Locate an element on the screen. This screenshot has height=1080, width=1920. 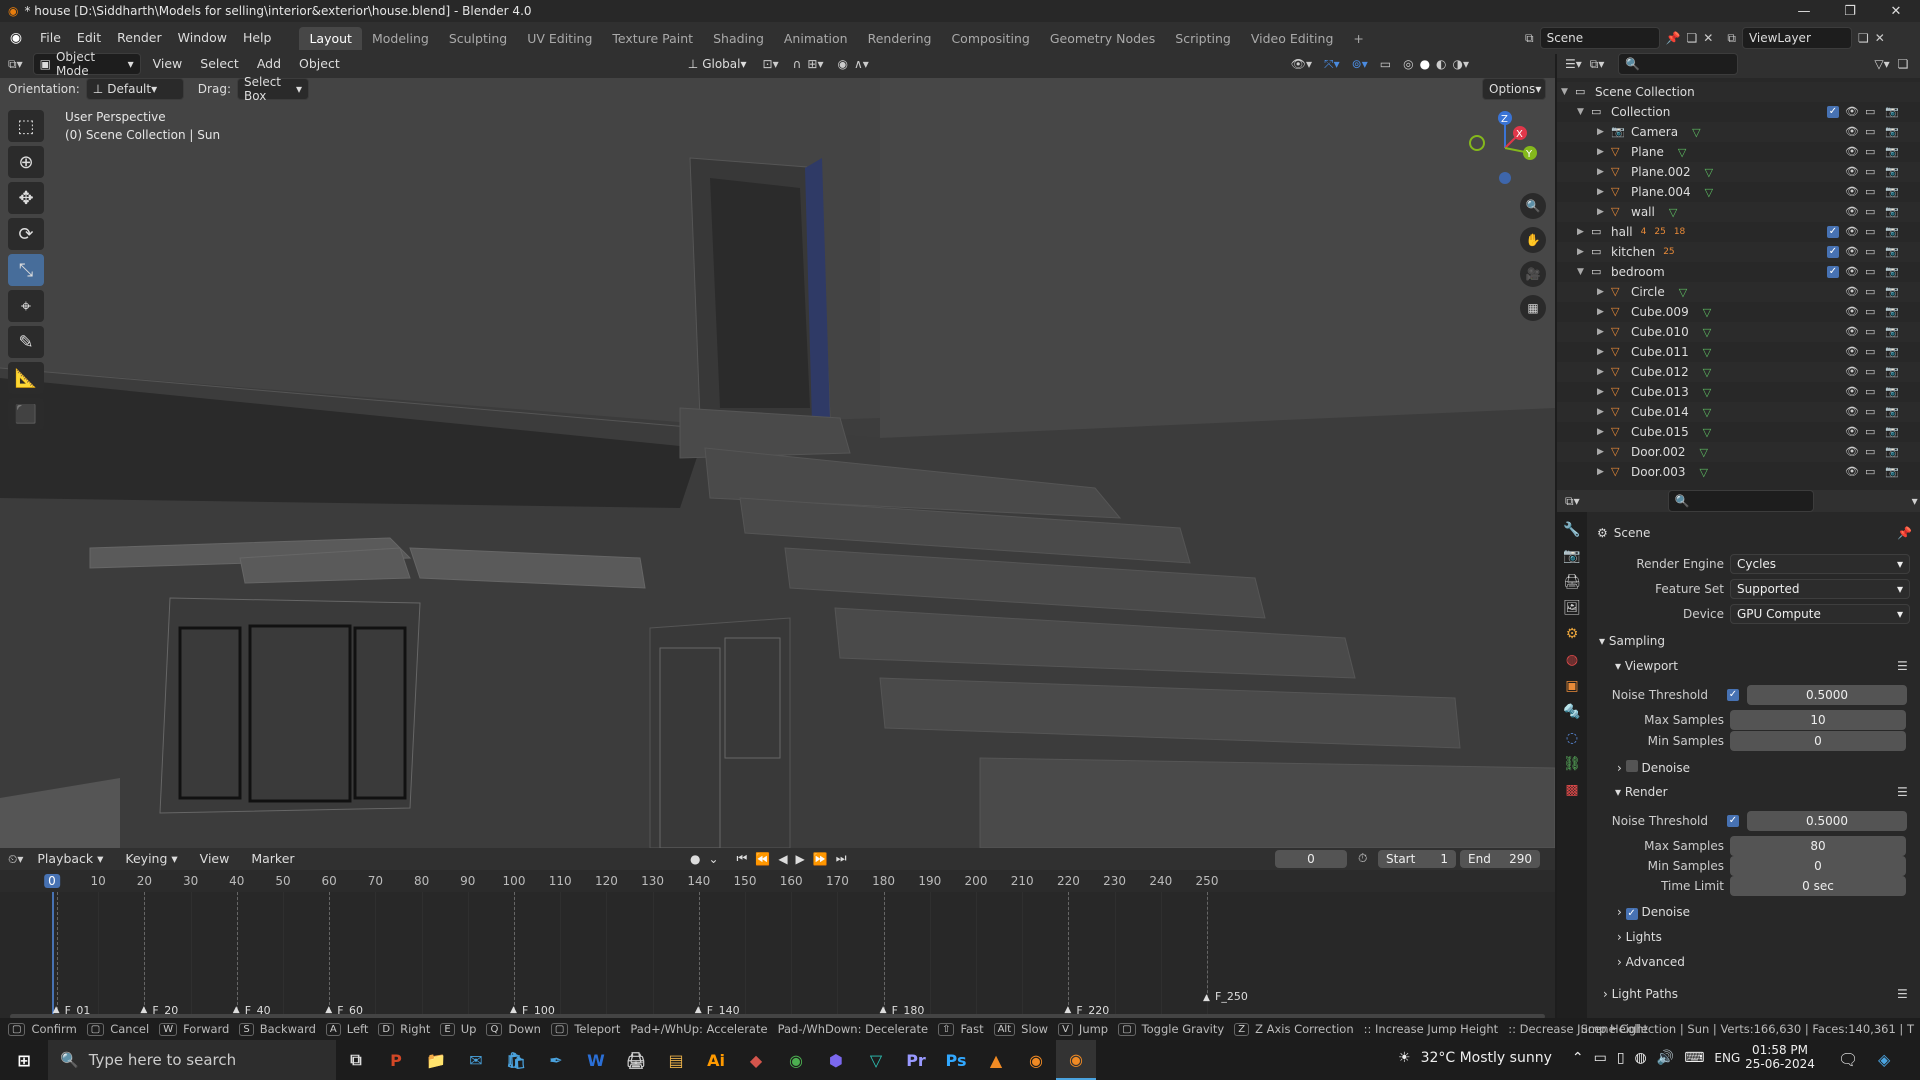
copilot-icon: ◈ is located at coordinates (1884, 1059).